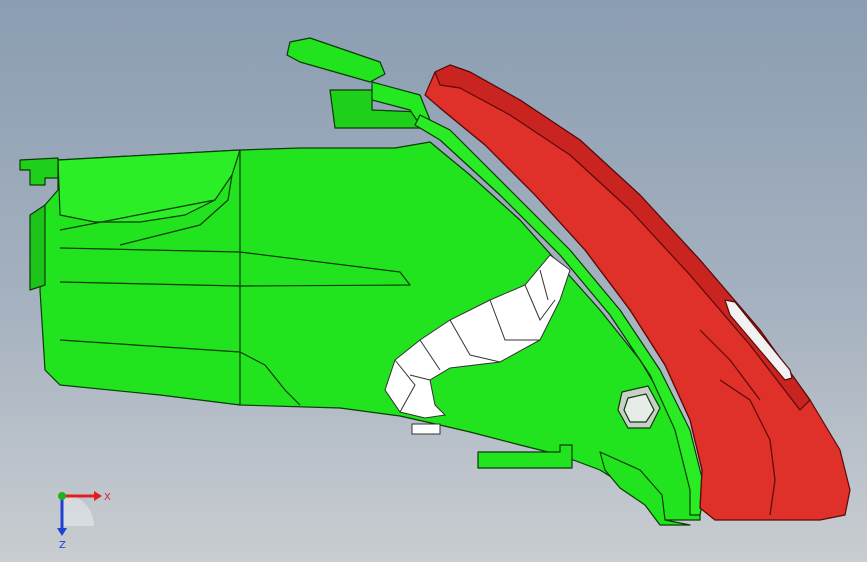  Describe the element at coordinates (426, 429) in the screenshot. I see `bracket-foot` at that location.